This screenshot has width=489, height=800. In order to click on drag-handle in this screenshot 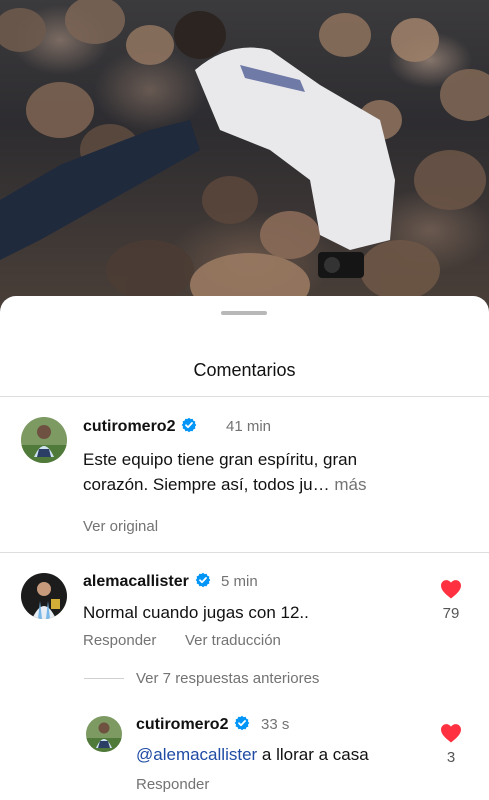, I will do `click(244, 313)`.